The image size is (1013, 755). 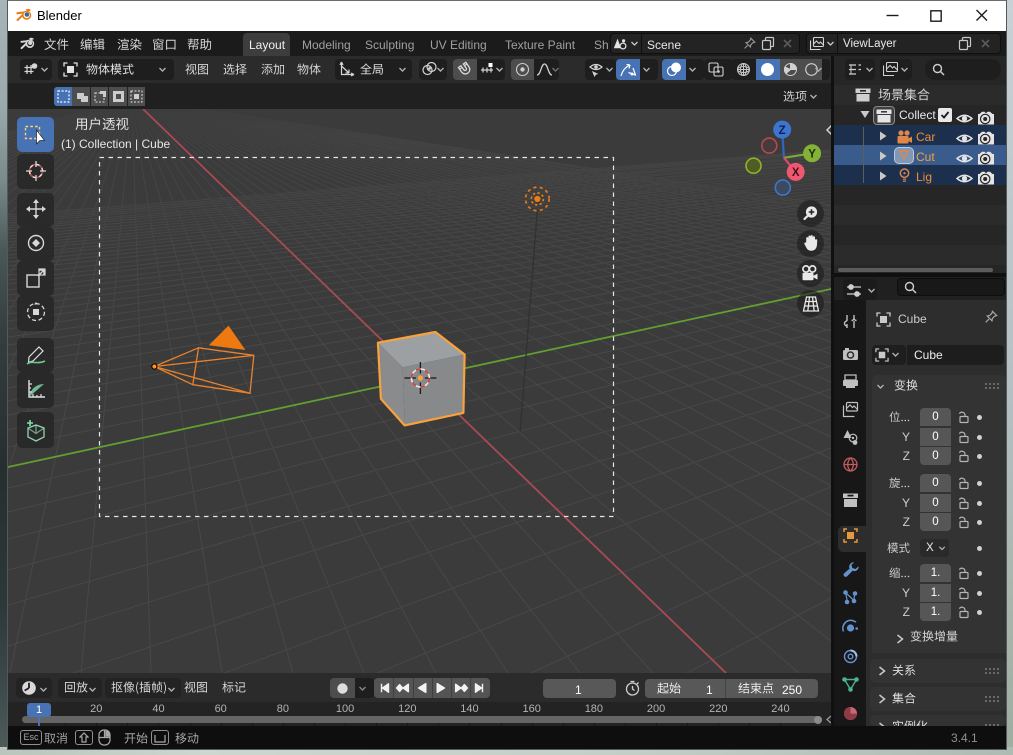 I want to click on svg-text: X, so click(x=795, y=173).